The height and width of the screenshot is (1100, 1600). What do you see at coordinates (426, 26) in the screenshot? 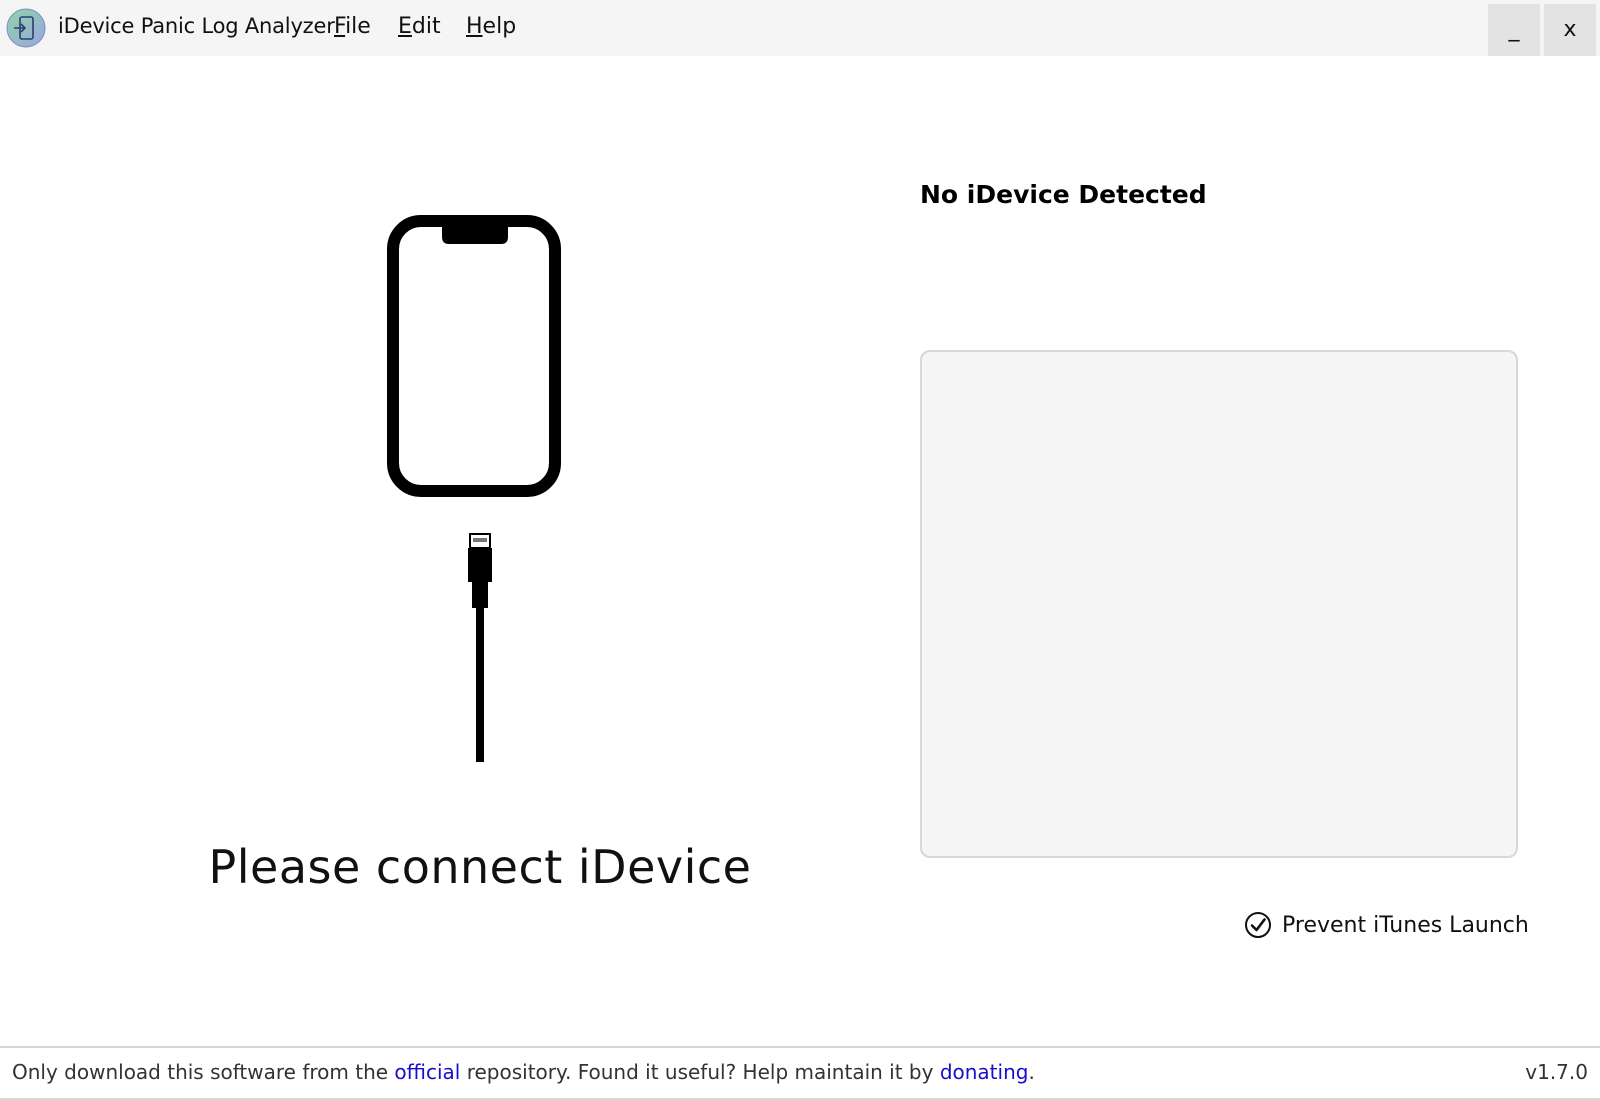
I see `menu-edit-rest: dit` at bounding box center [426, 26].